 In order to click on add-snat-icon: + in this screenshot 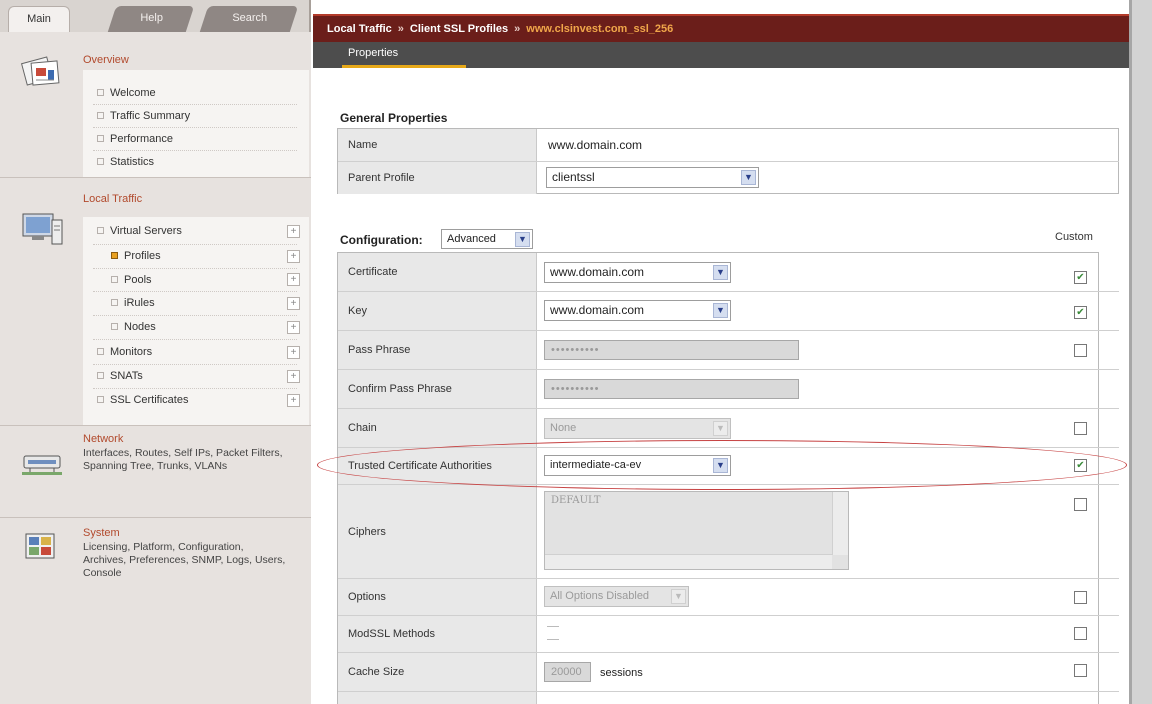, I will do `click(293, 376)`.